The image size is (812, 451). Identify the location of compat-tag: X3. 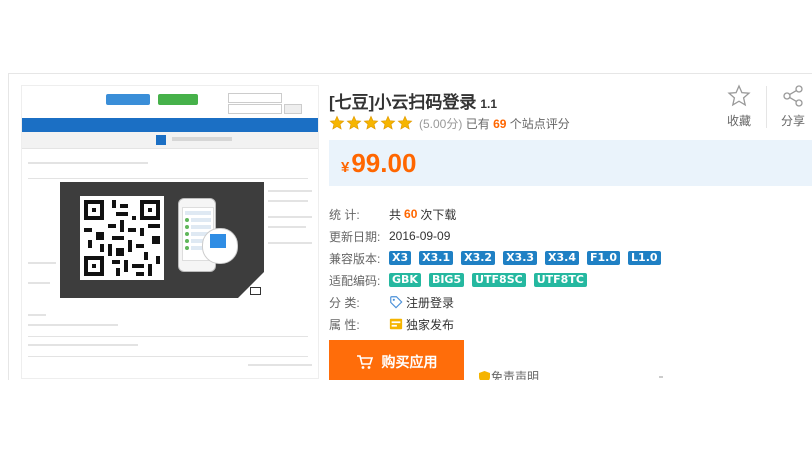
(400, 258).